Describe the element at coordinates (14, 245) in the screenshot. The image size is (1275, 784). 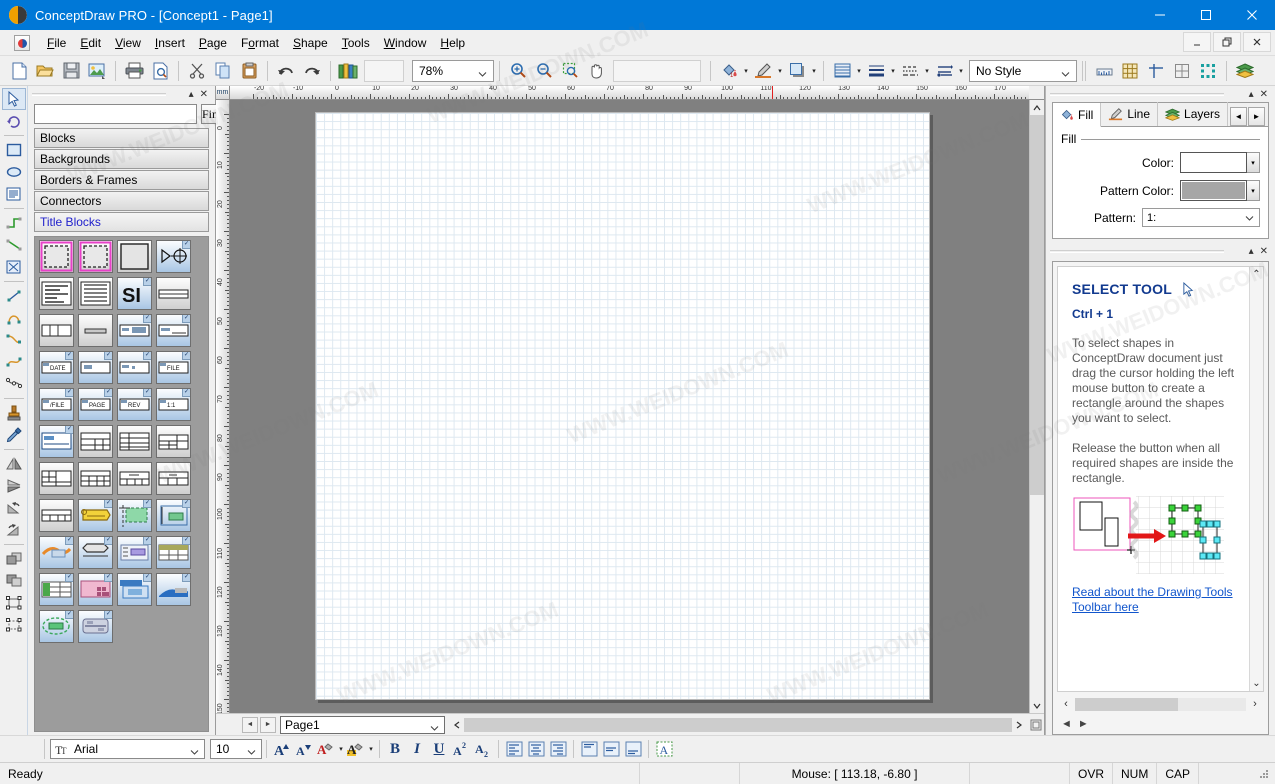
I see `direct-connector-tool` at that location.